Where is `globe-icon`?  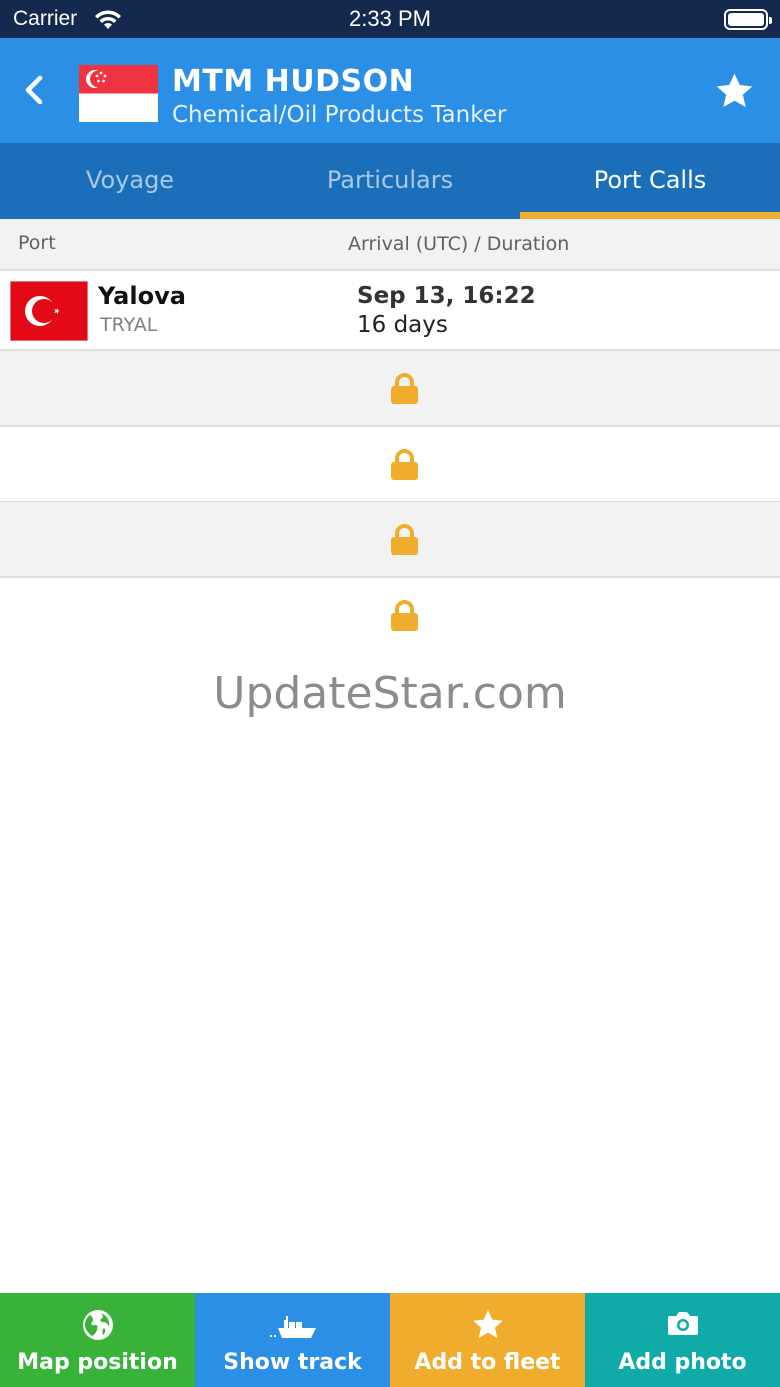 globe-icon is located at coordinates (97, 1325).